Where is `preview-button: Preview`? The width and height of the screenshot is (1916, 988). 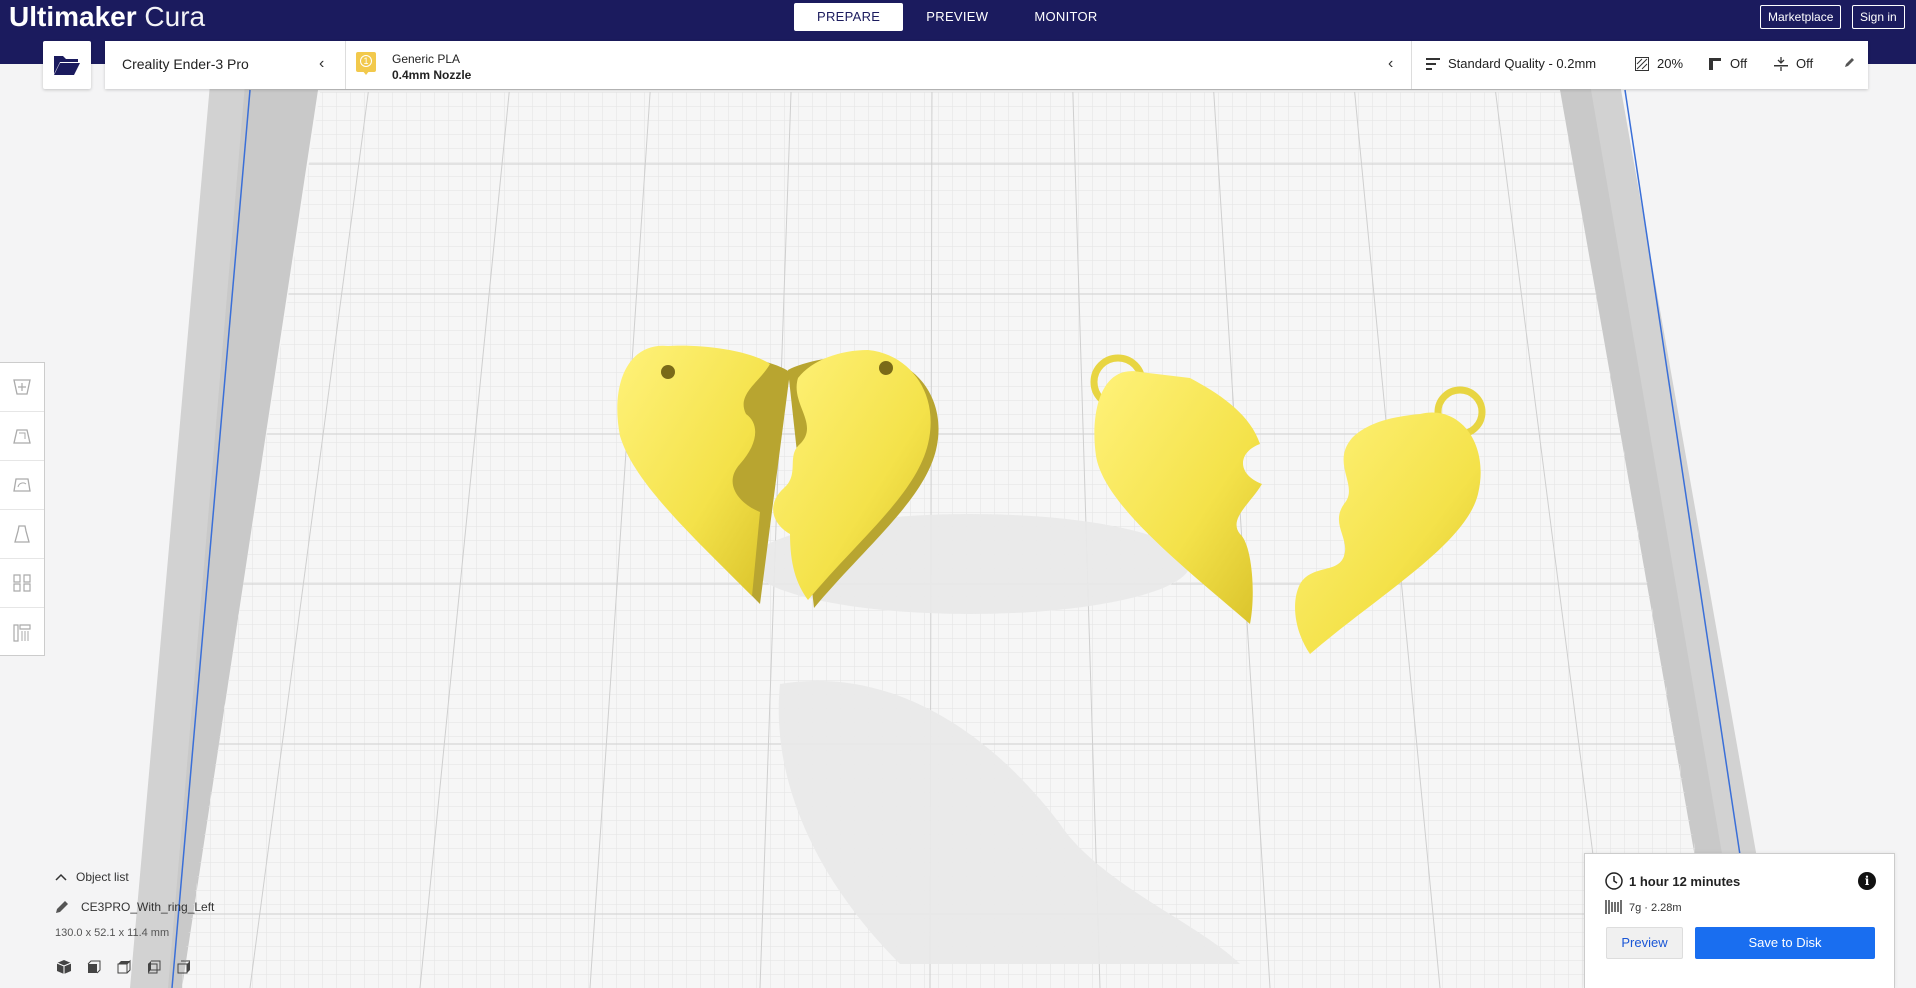 preview-button: Preview is located at coordinates (1644, 943).